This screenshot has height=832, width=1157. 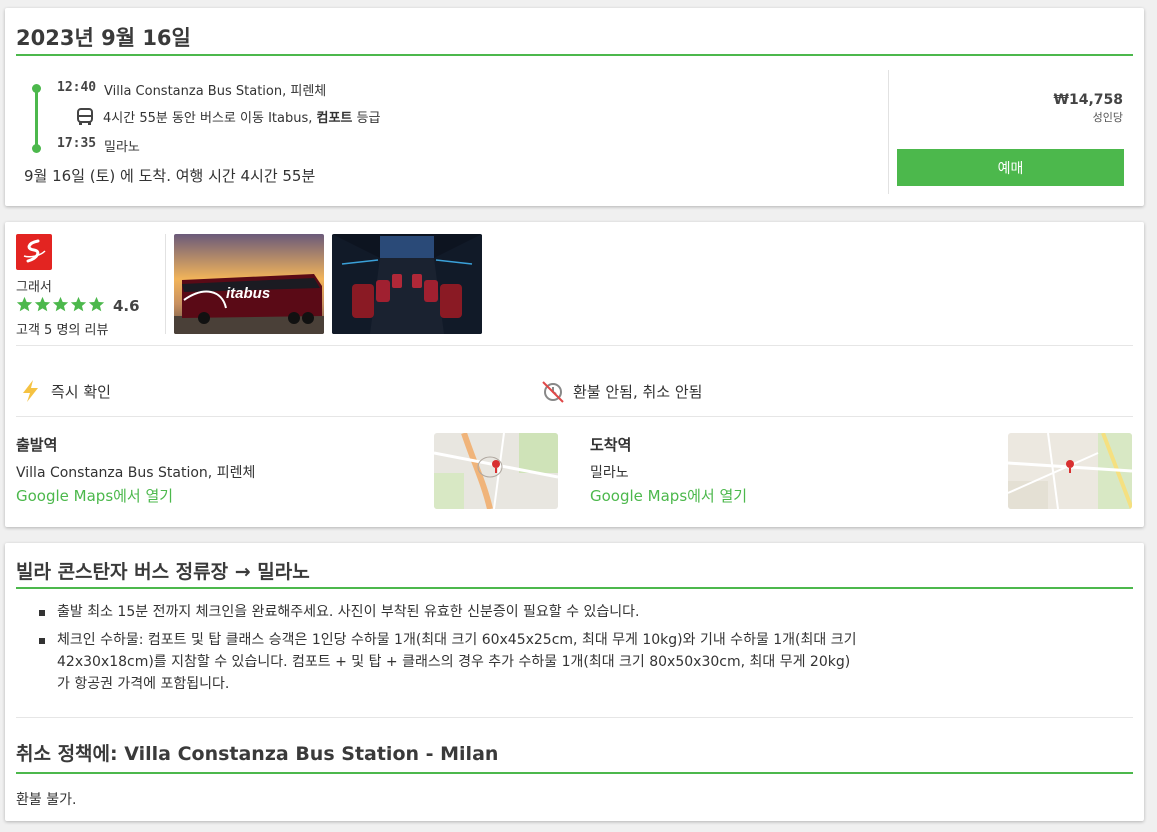 I want to click on departure-station: Villa Constanza Bus Station, 피렌체, so click(x=215, y=91).